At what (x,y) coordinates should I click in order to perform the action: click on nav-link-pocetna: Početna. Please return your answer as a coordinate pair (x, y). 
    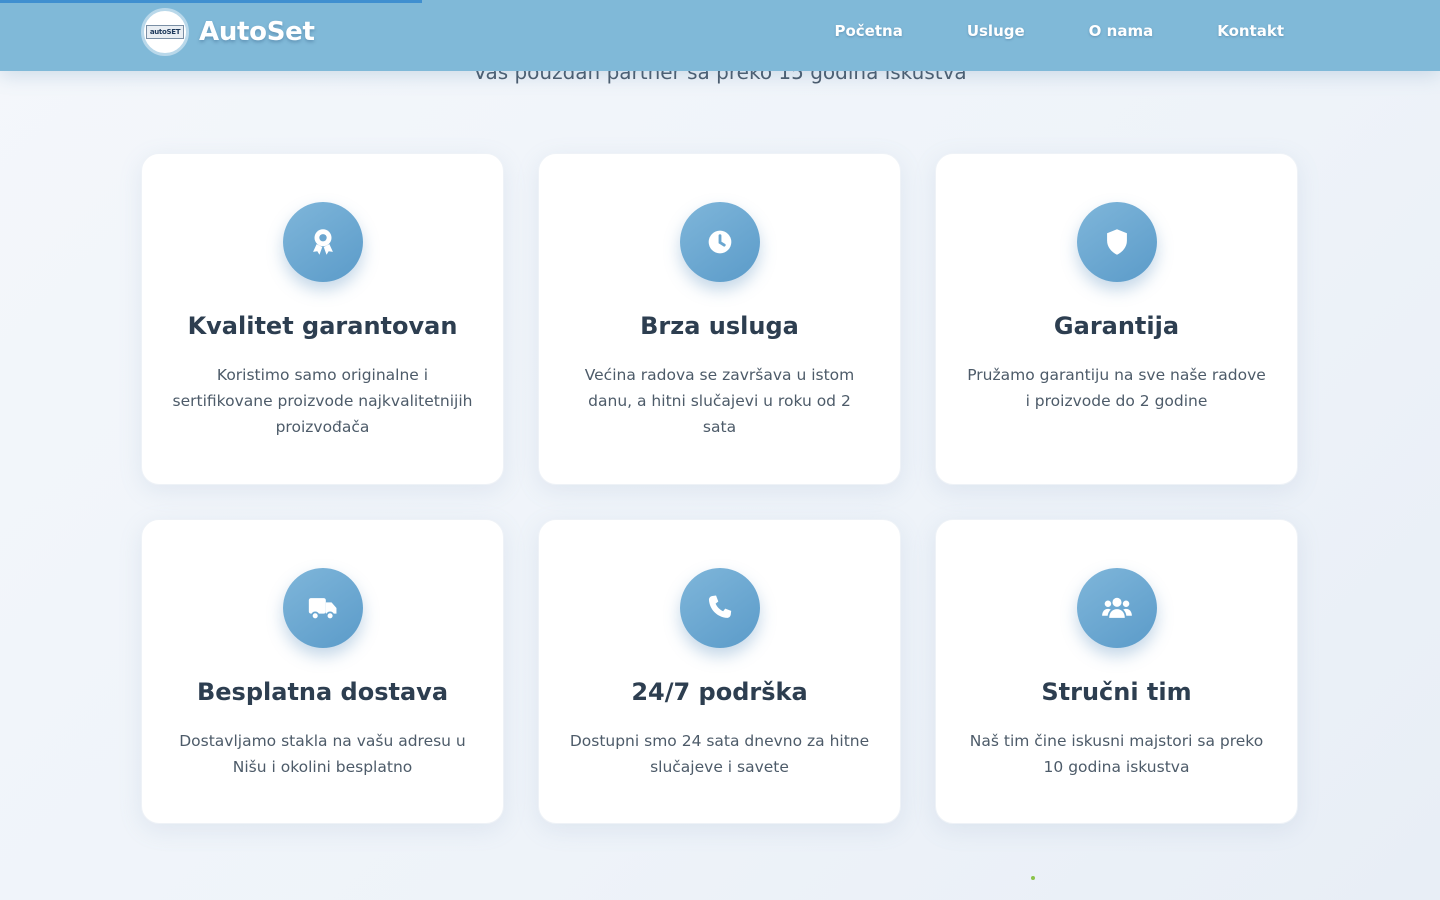
    Looking at the image, I should click on (868, 31).